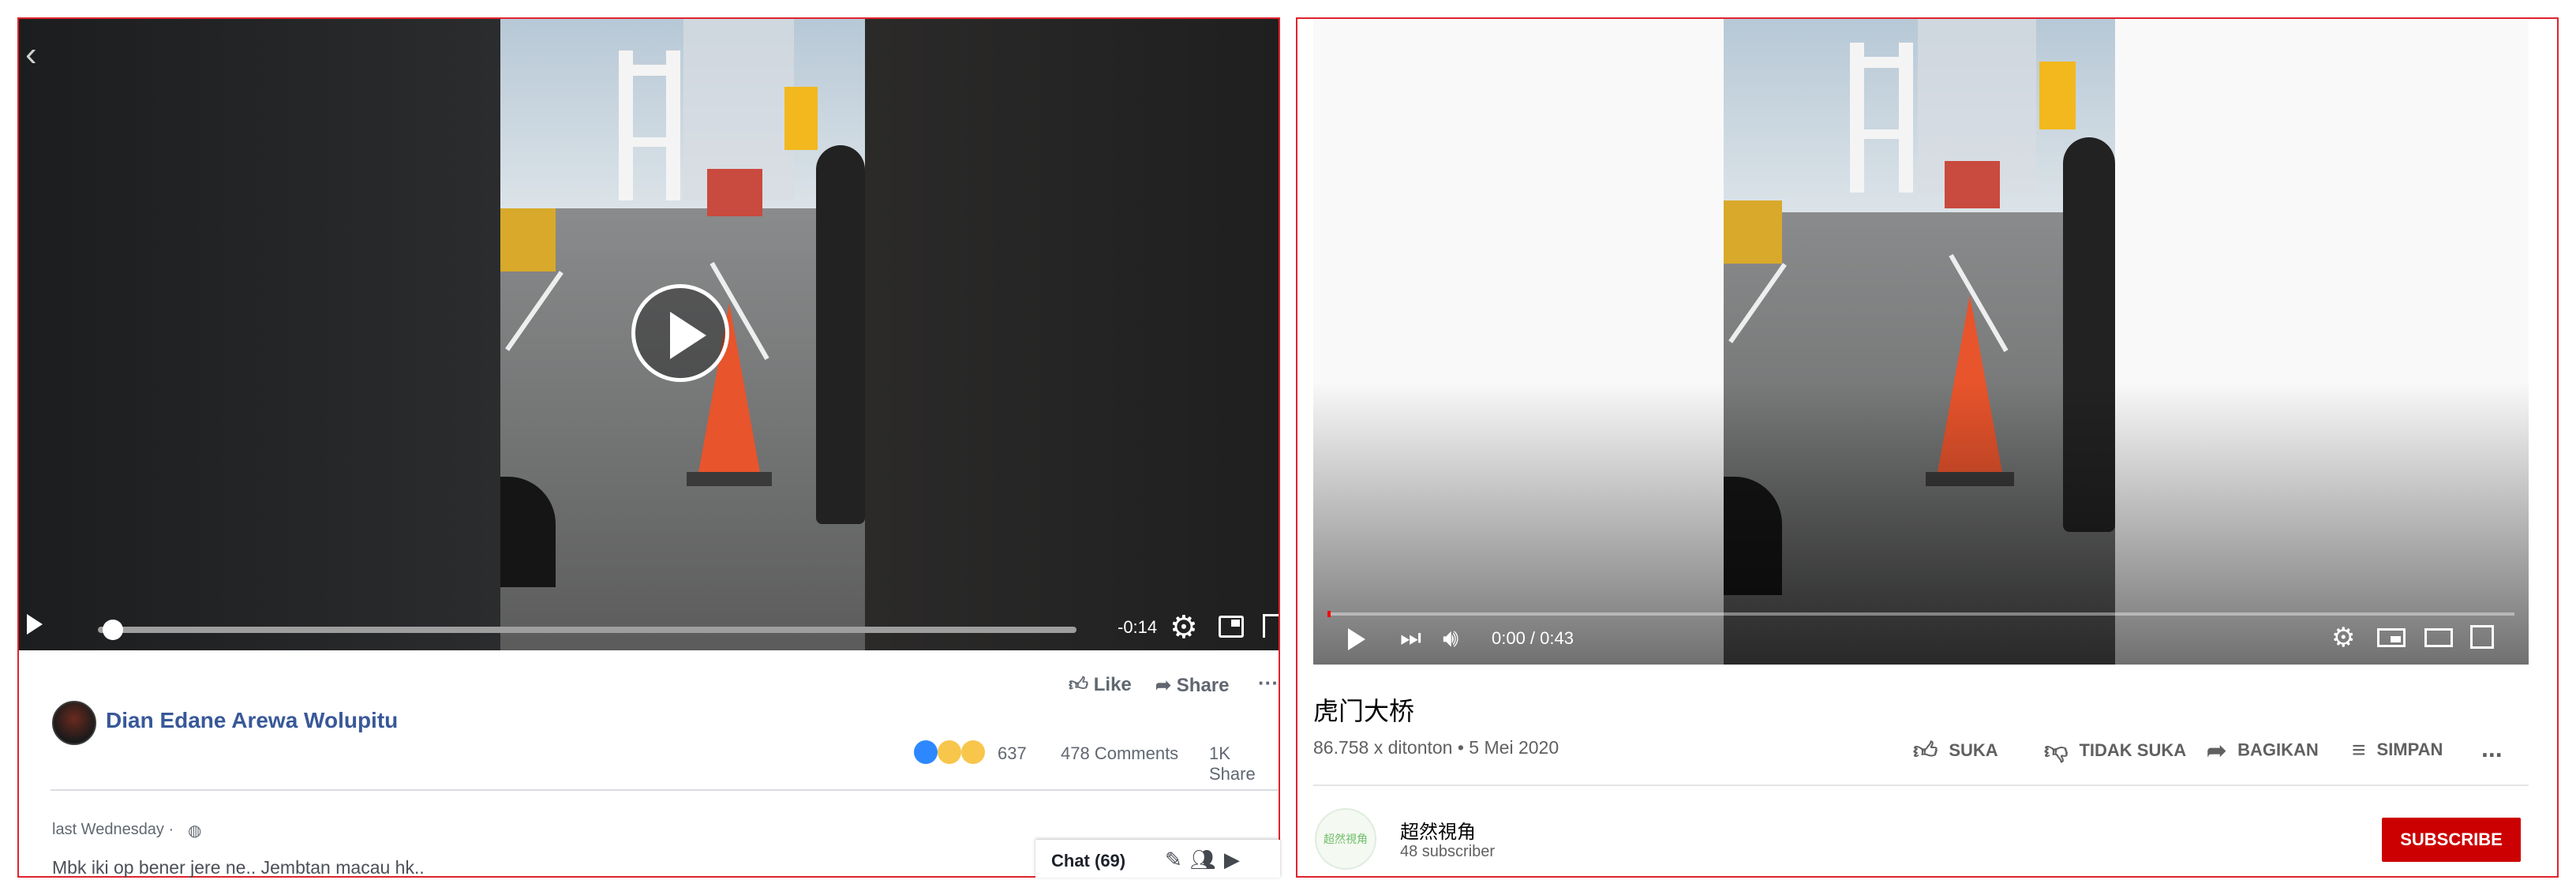  Describe the element at coordinates (1268, 683) in the screenshot. I see `more-options-button: ···` at that location.